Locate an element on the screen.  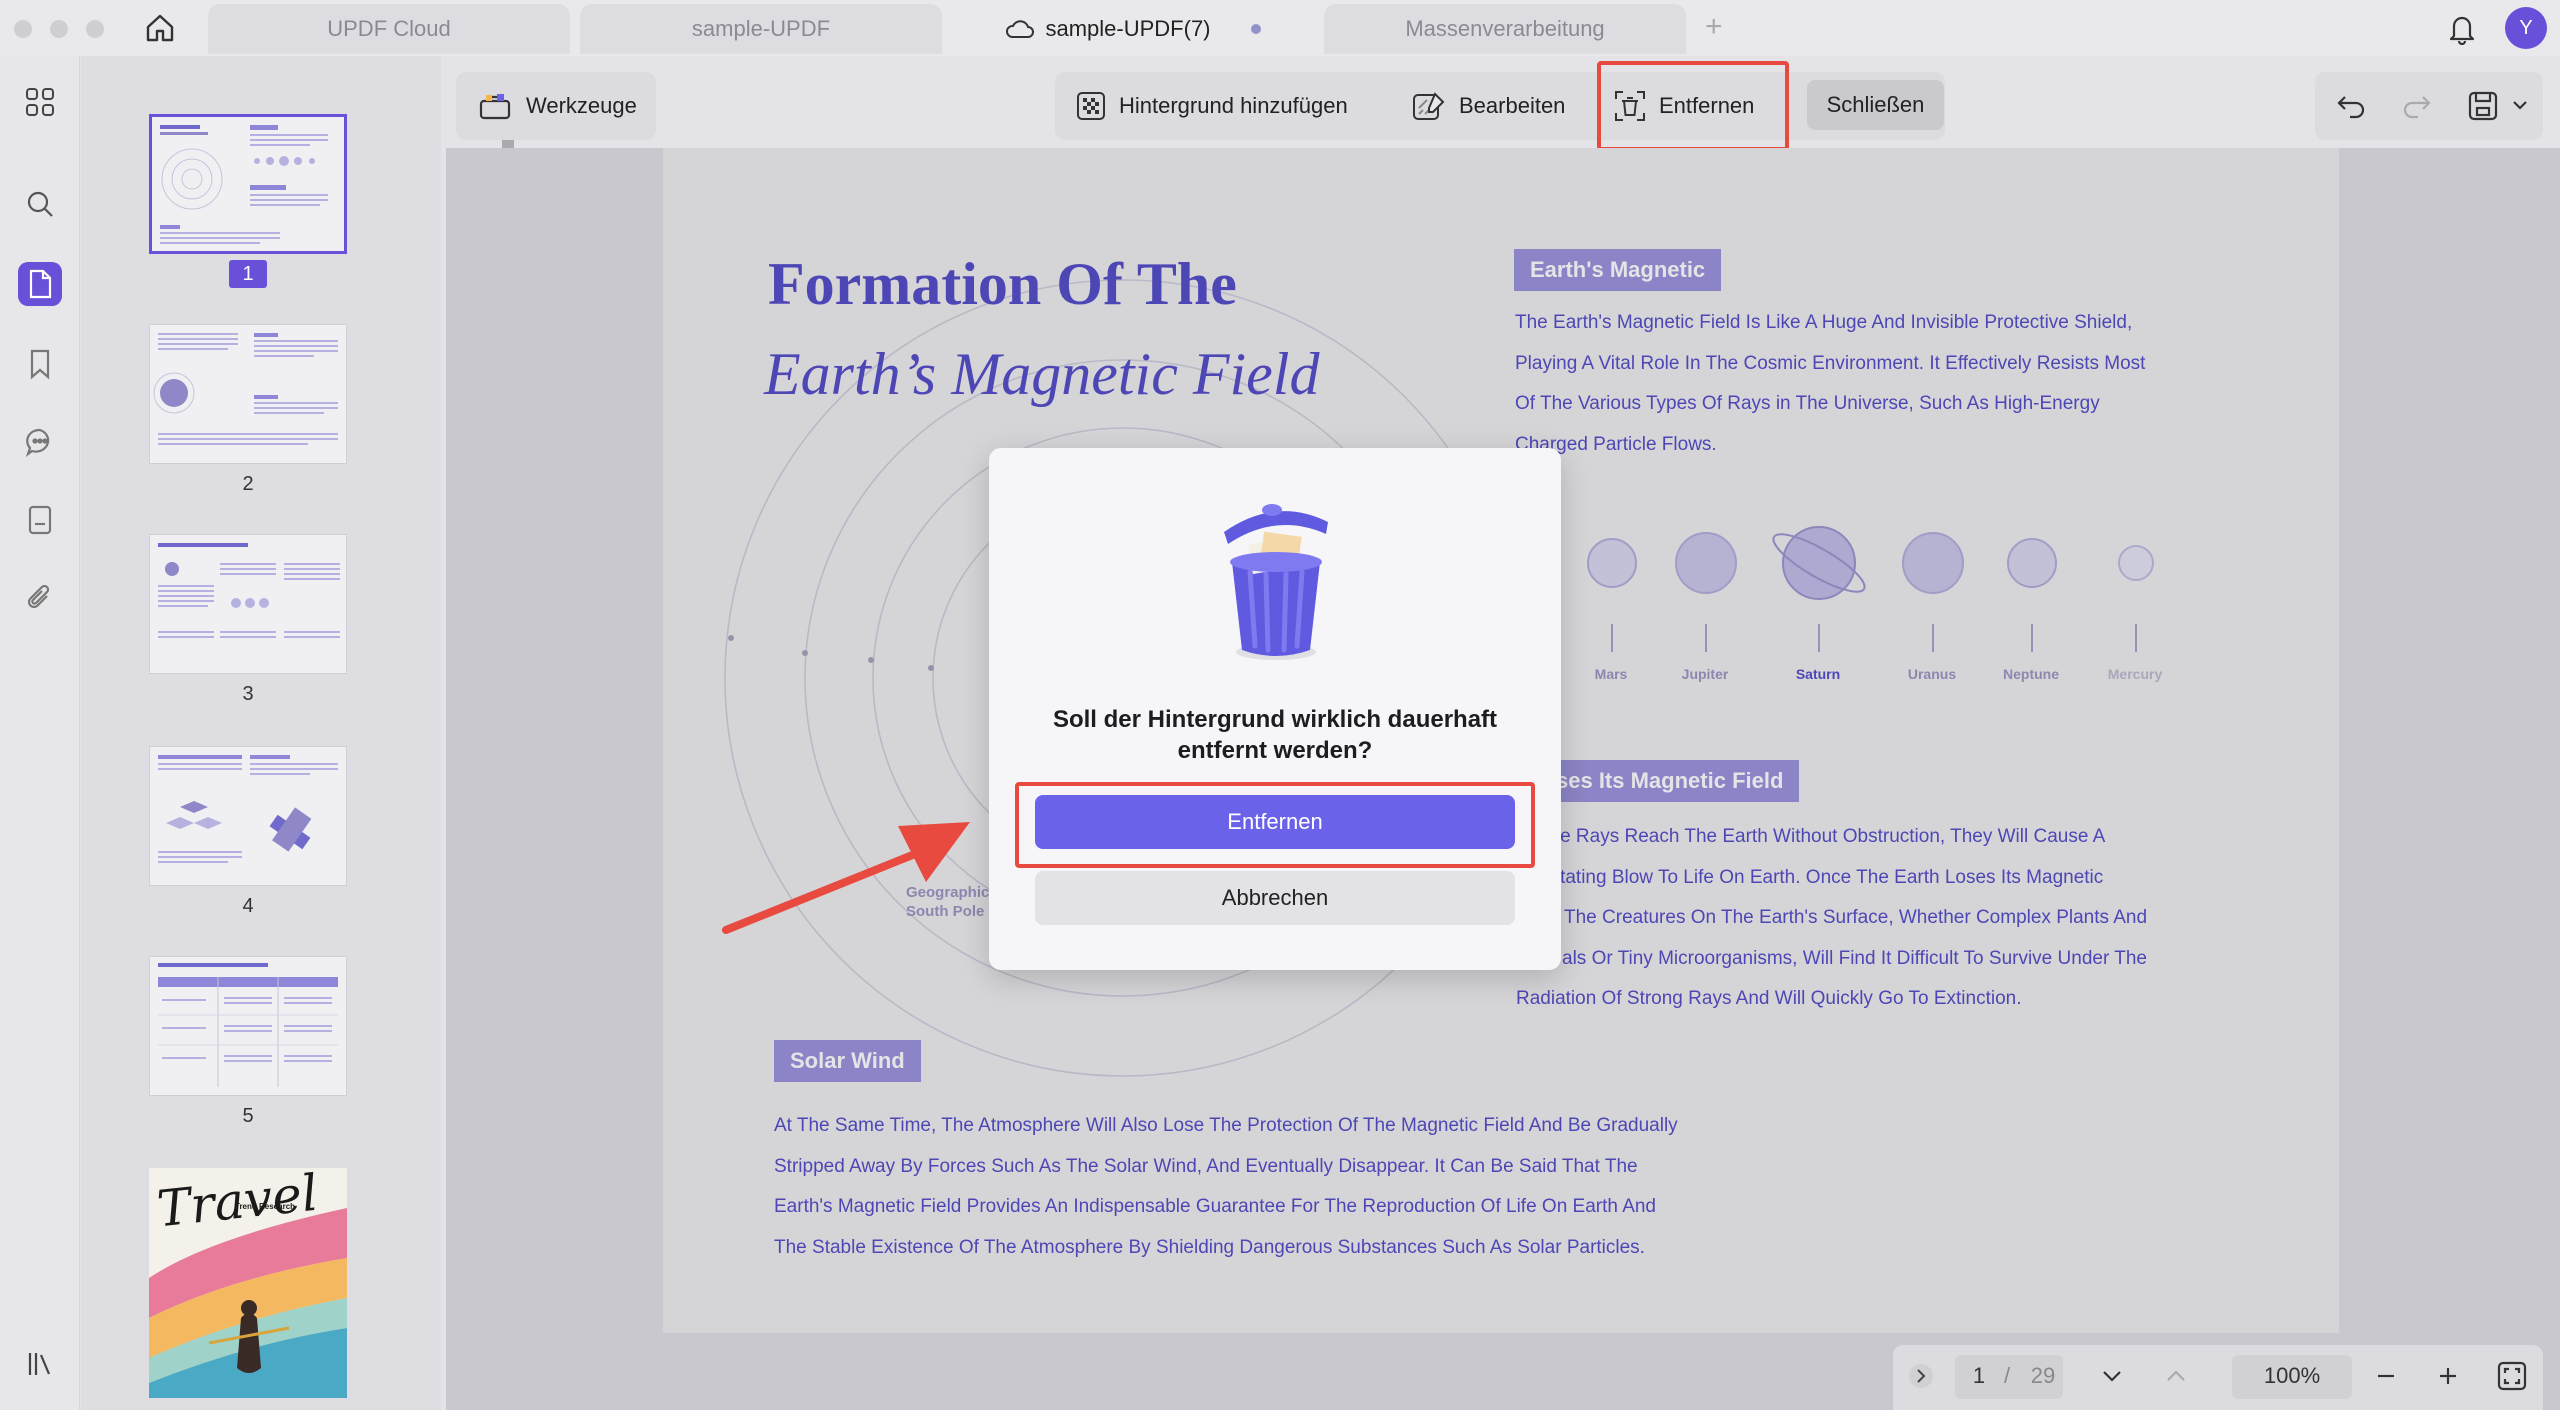
next-page-icon is located at coordinates (2112, 1376).